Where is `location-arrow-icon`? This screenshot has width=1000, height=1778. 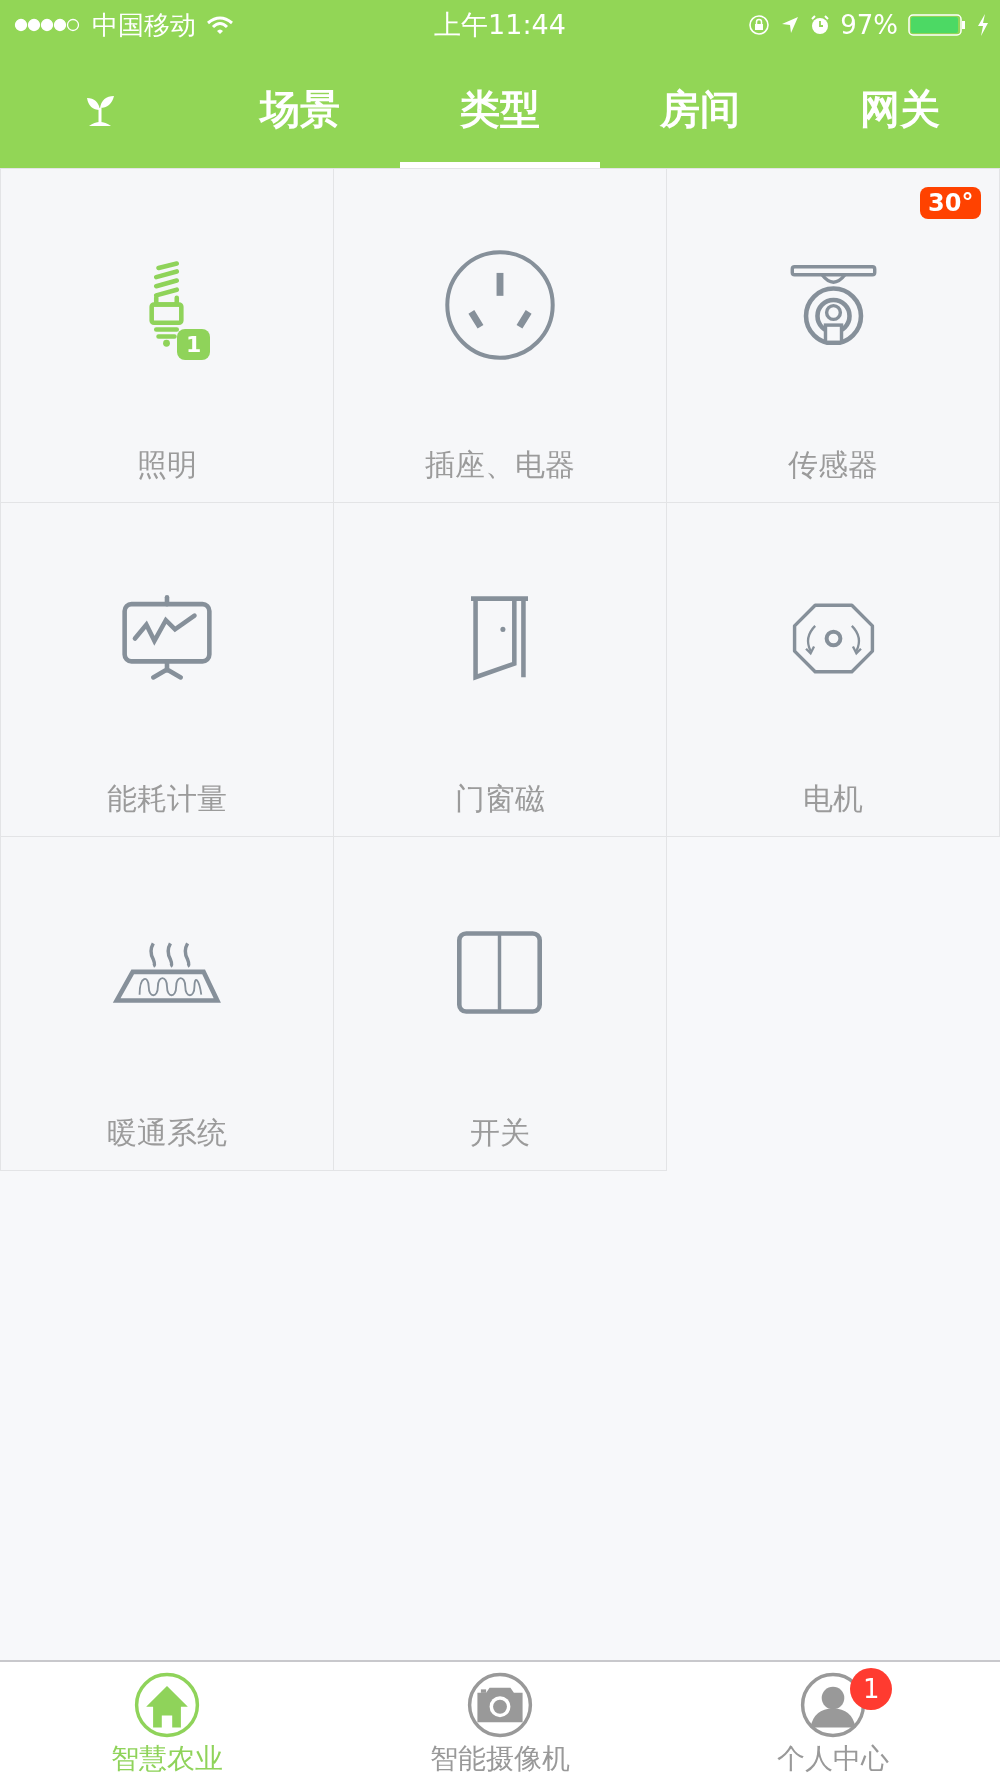
location-arrow-icon is located at coordinates (790, 25).